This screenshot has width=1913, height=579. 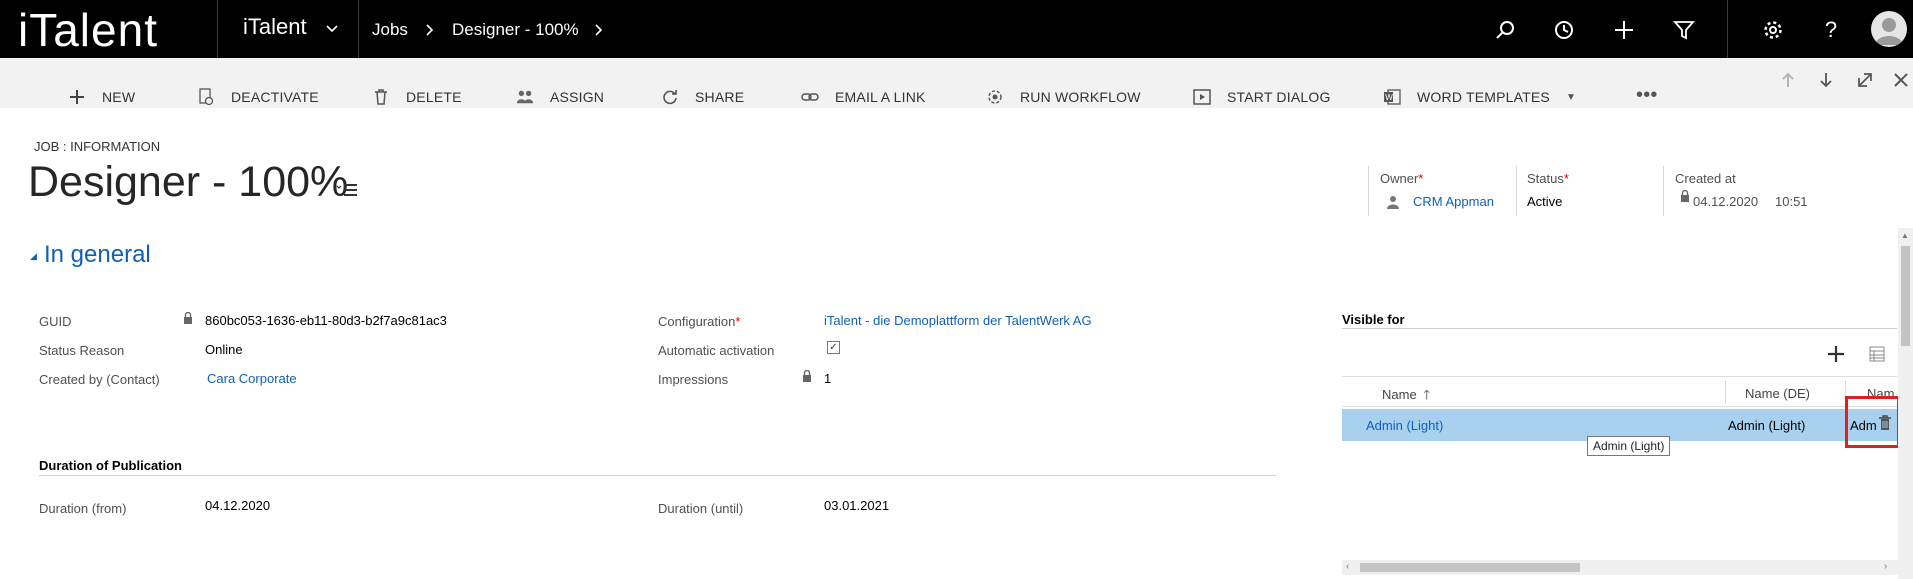 What do you see at coordinates (347, 192) in the screenshot?
I see `form-selector-icon` at bounding box center [347, 192].